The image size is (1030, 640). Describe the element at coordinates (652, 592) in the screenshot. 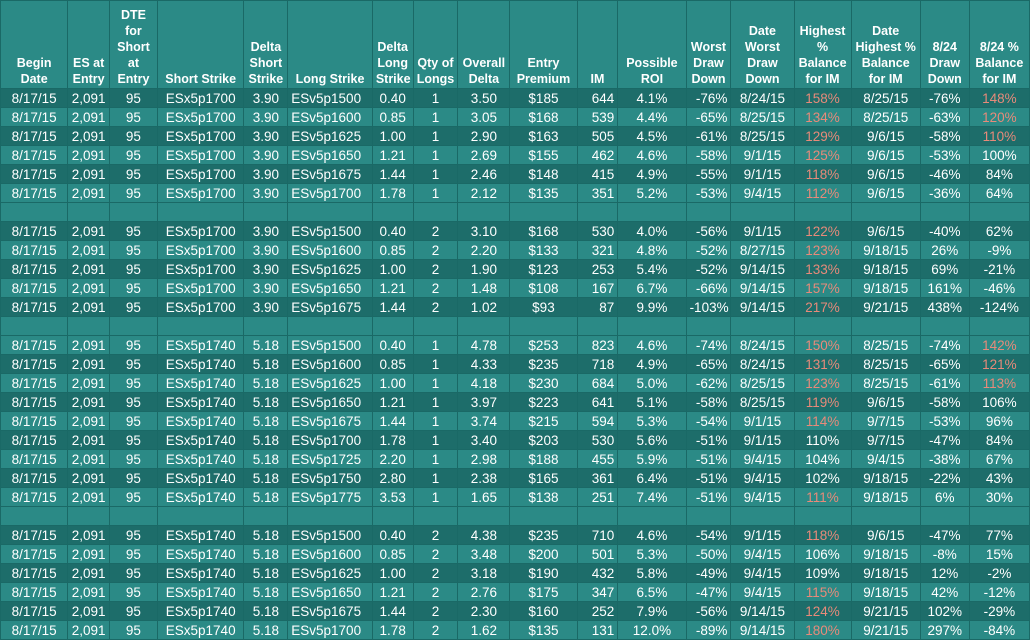

I see `table-cell: 6.5%` at that location.